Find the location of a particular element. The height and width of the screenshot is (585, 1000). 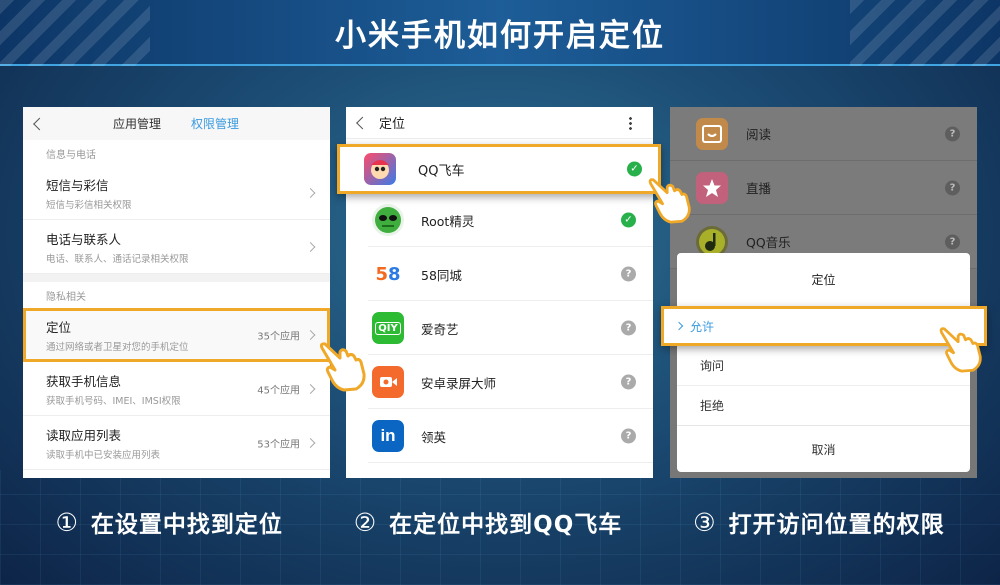

option-ask: 询问 is located at coordinates (823, 365).